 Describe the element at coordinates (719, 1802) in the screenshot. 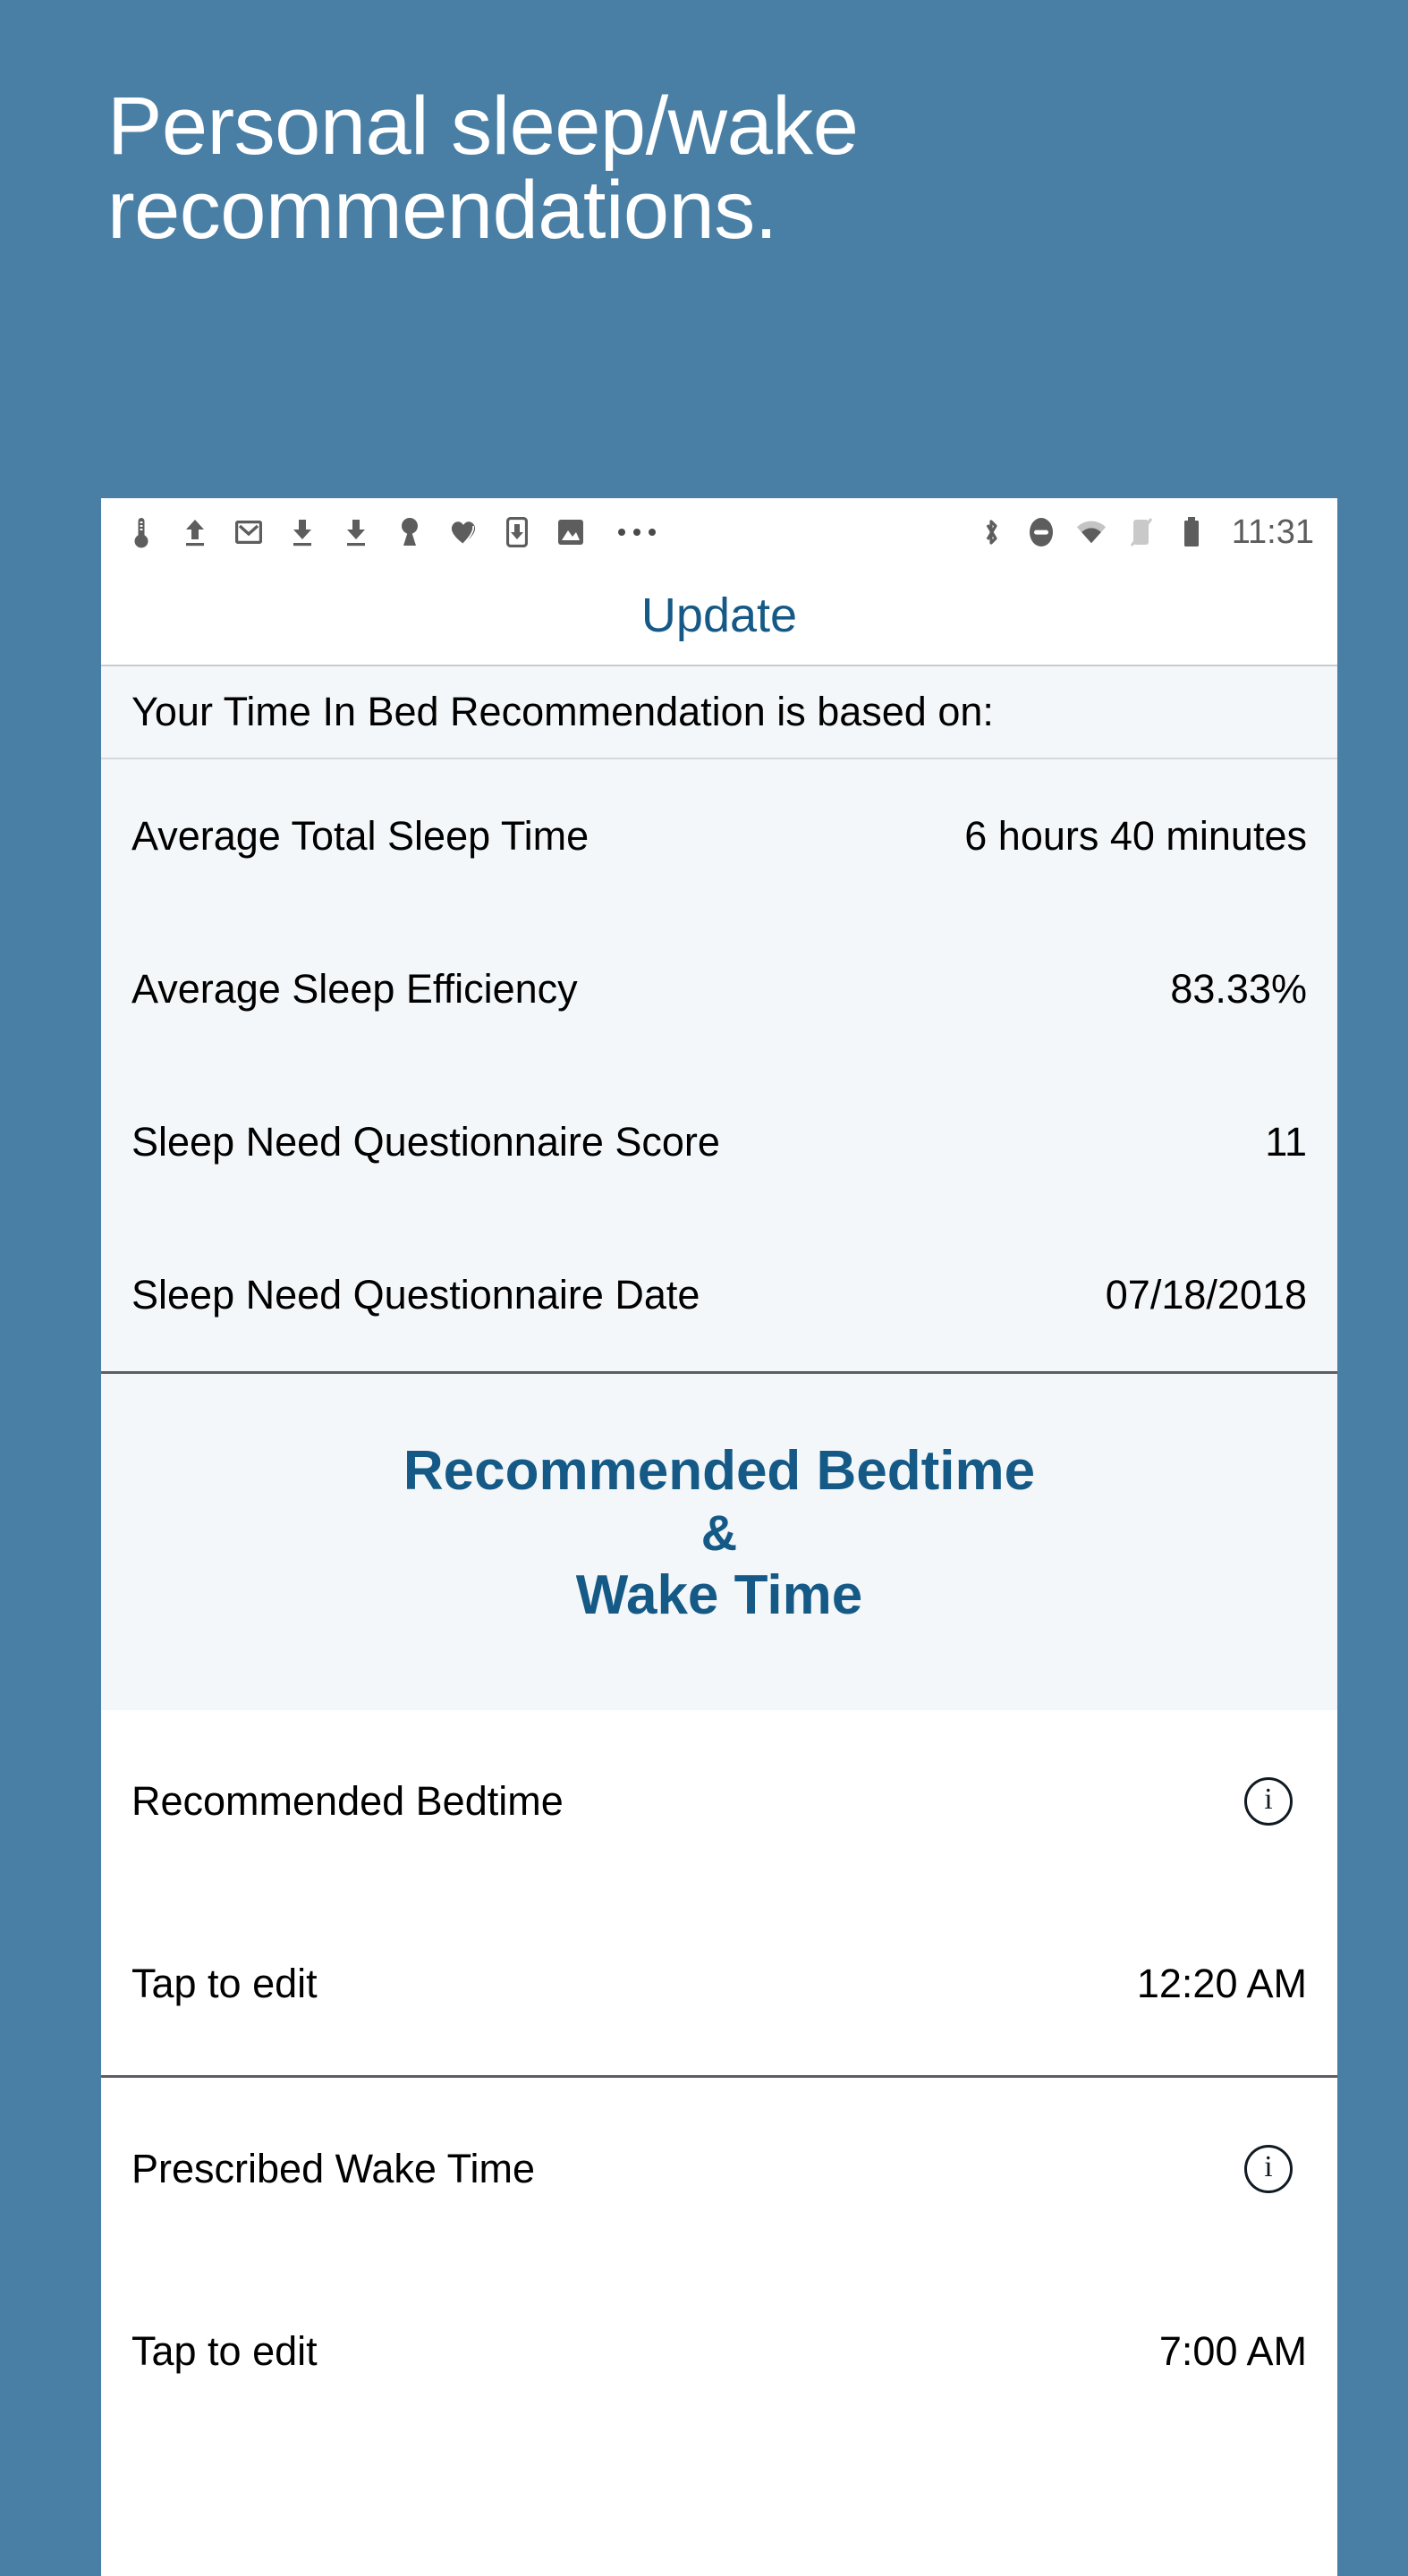

I see `recommended-bedtime-row: Recommended Bedtime i` at that location.